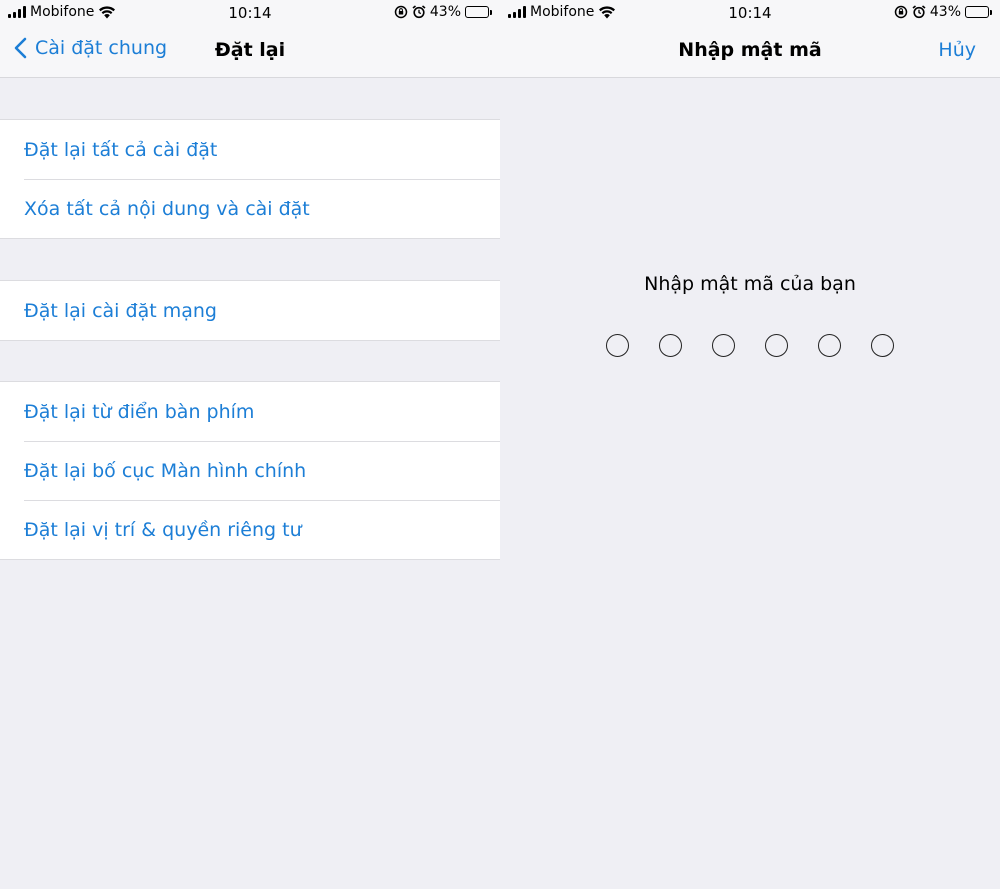 The height and width of the screenshot is (889, 1000). I want to click on reset-network-settings-row: Đặt lại cài đặt mạng, so click(250, 310).